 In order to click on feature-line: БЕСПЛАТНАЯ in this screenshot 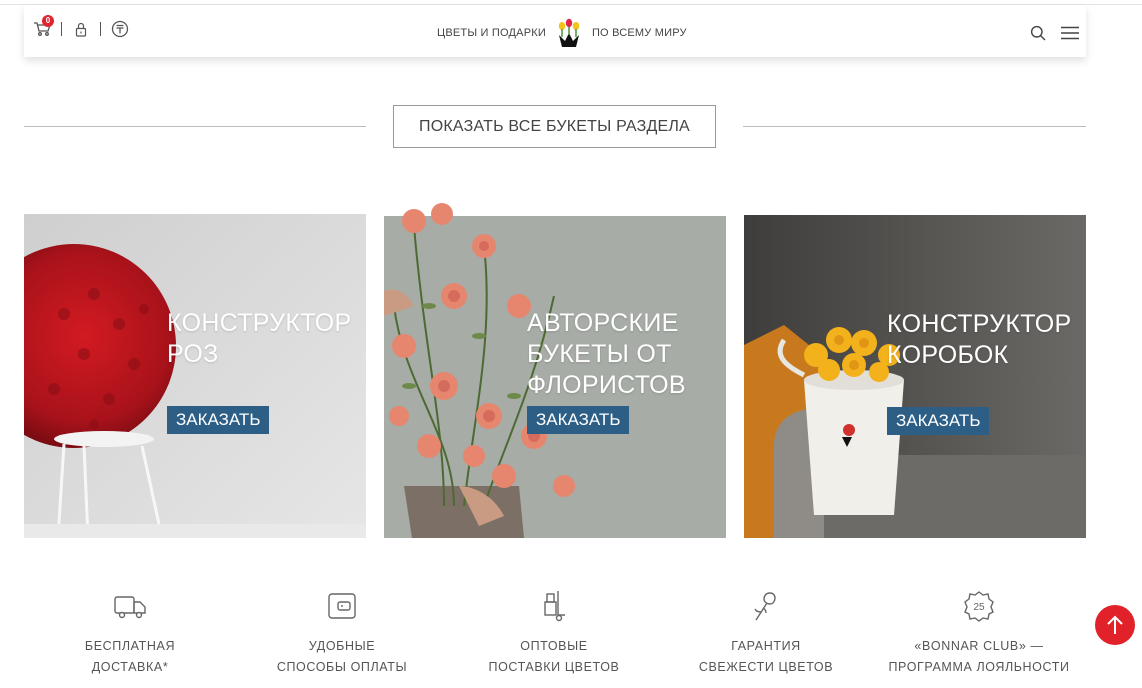, I will do `click(130, 646)`.